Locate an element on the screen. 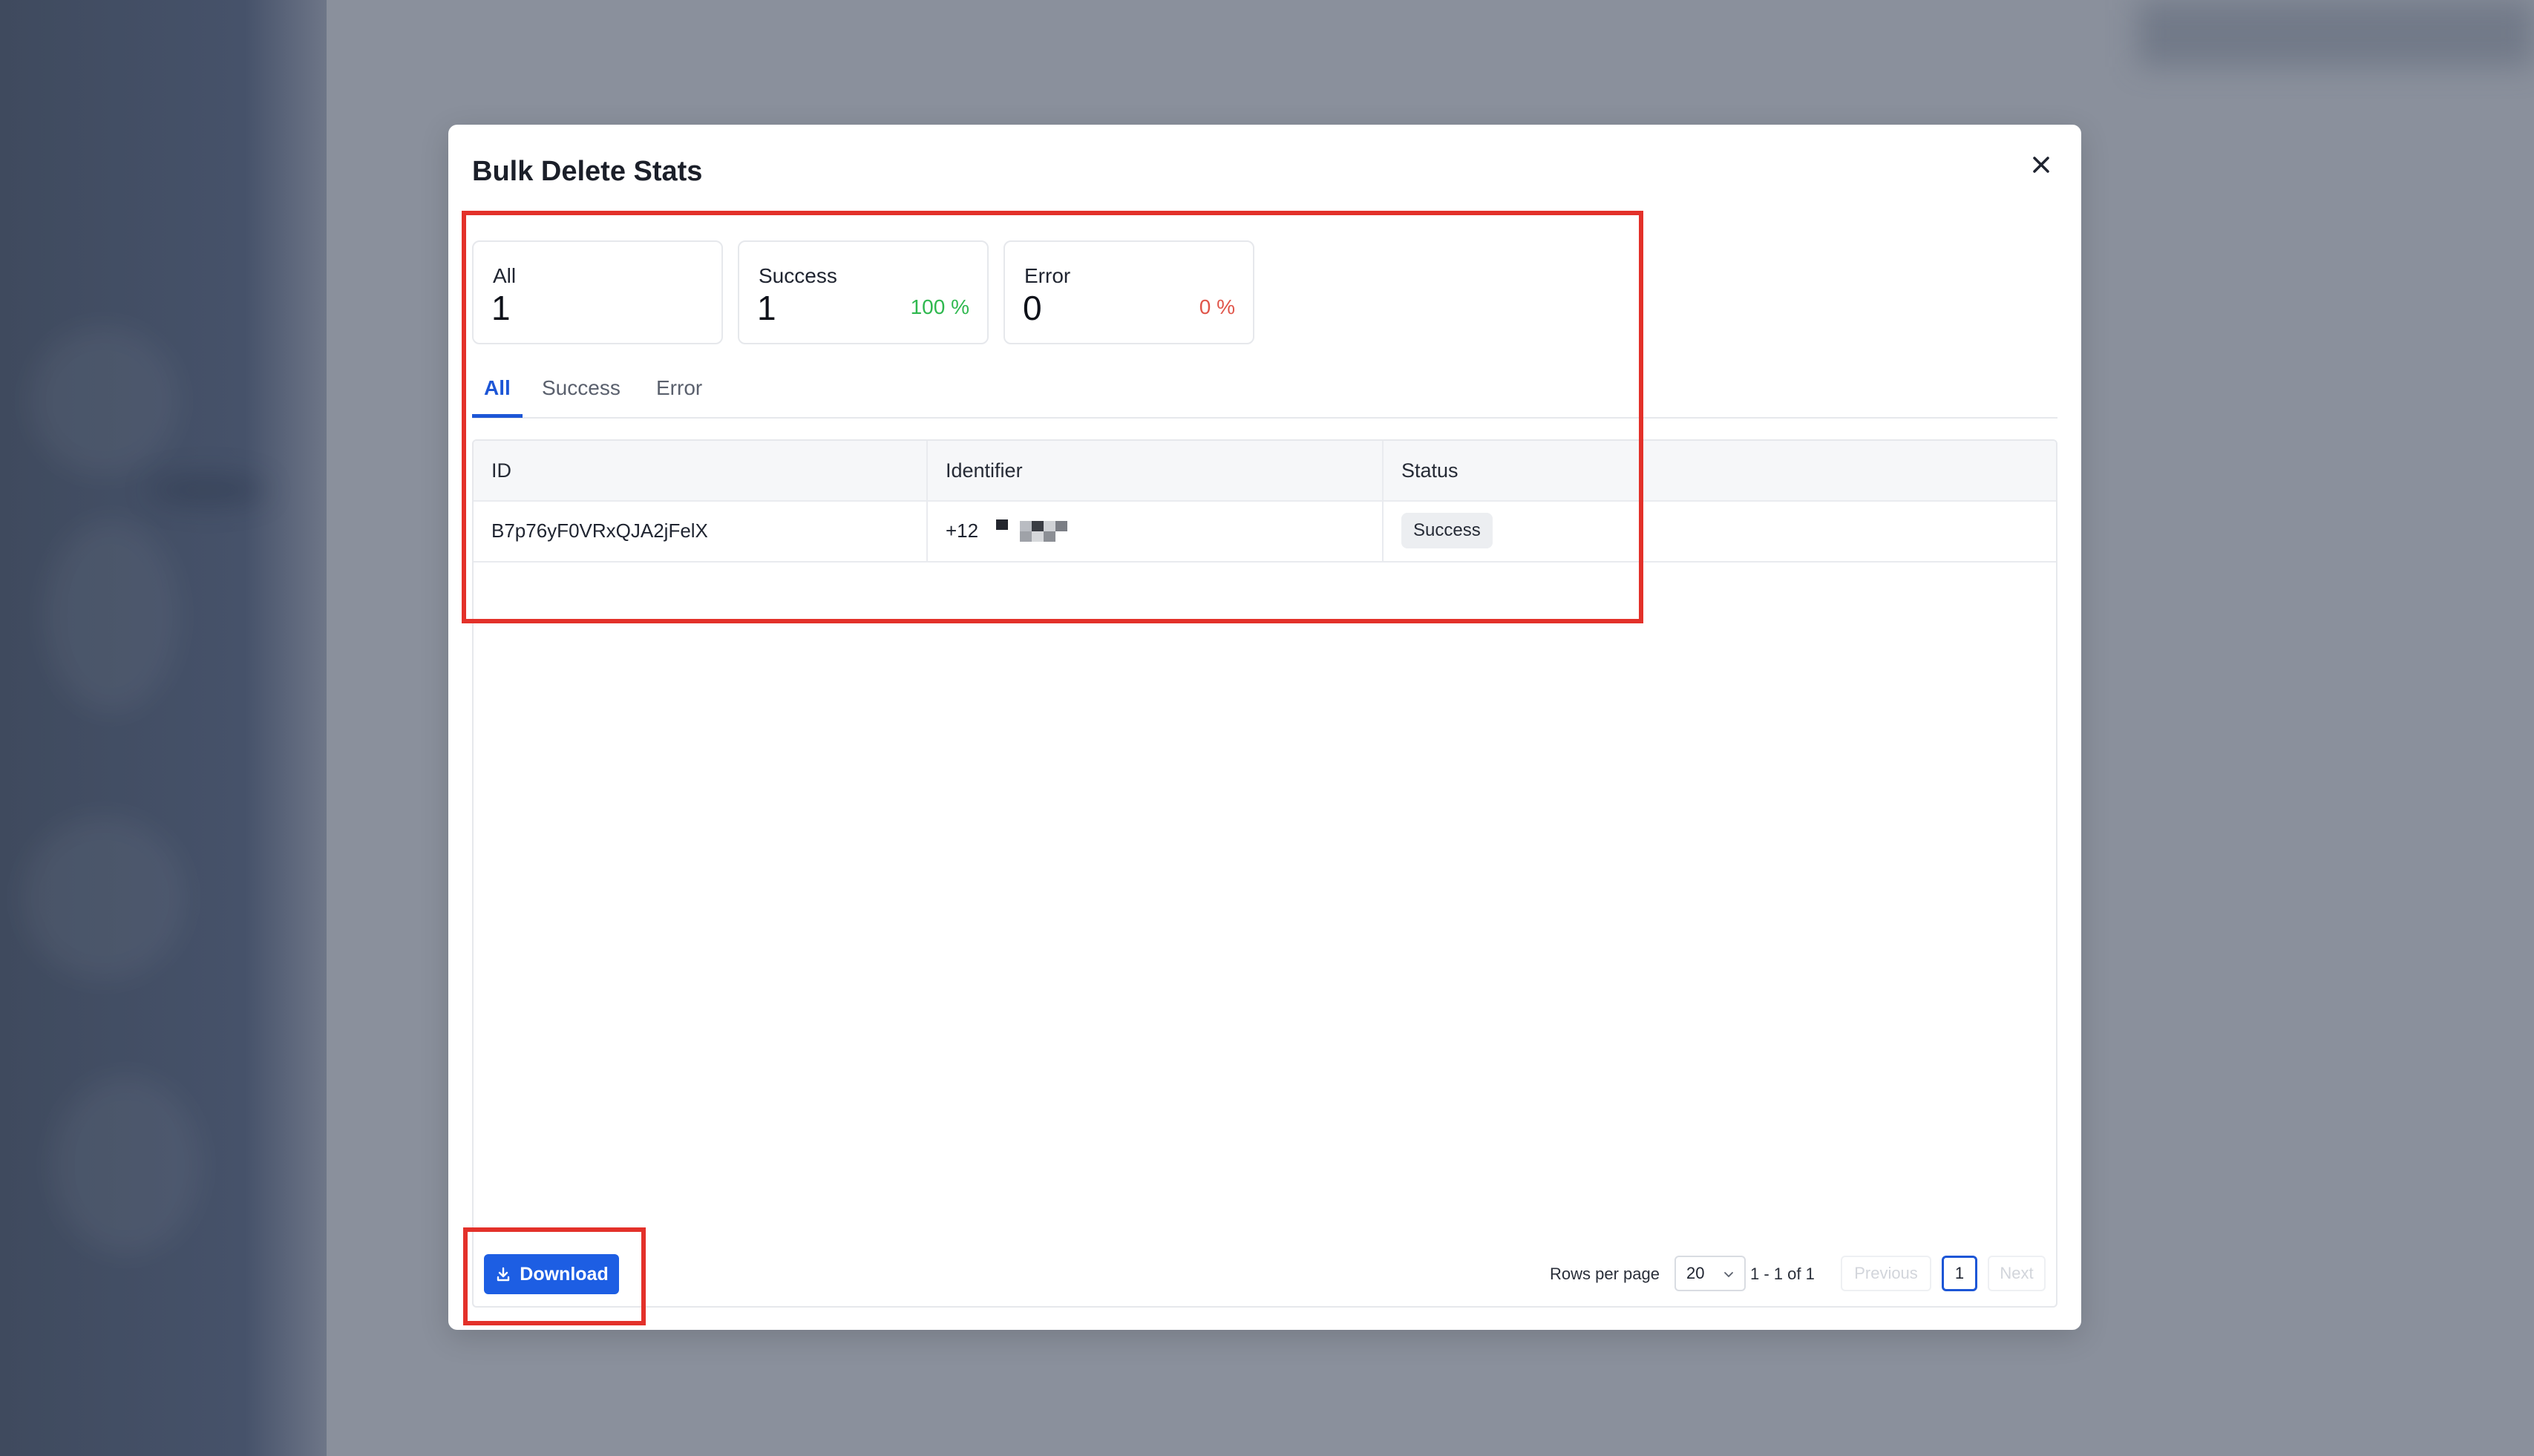 The height and width of the screenshot is (1456, 2534). download-label: Download is located at coordinates (564, 1274).